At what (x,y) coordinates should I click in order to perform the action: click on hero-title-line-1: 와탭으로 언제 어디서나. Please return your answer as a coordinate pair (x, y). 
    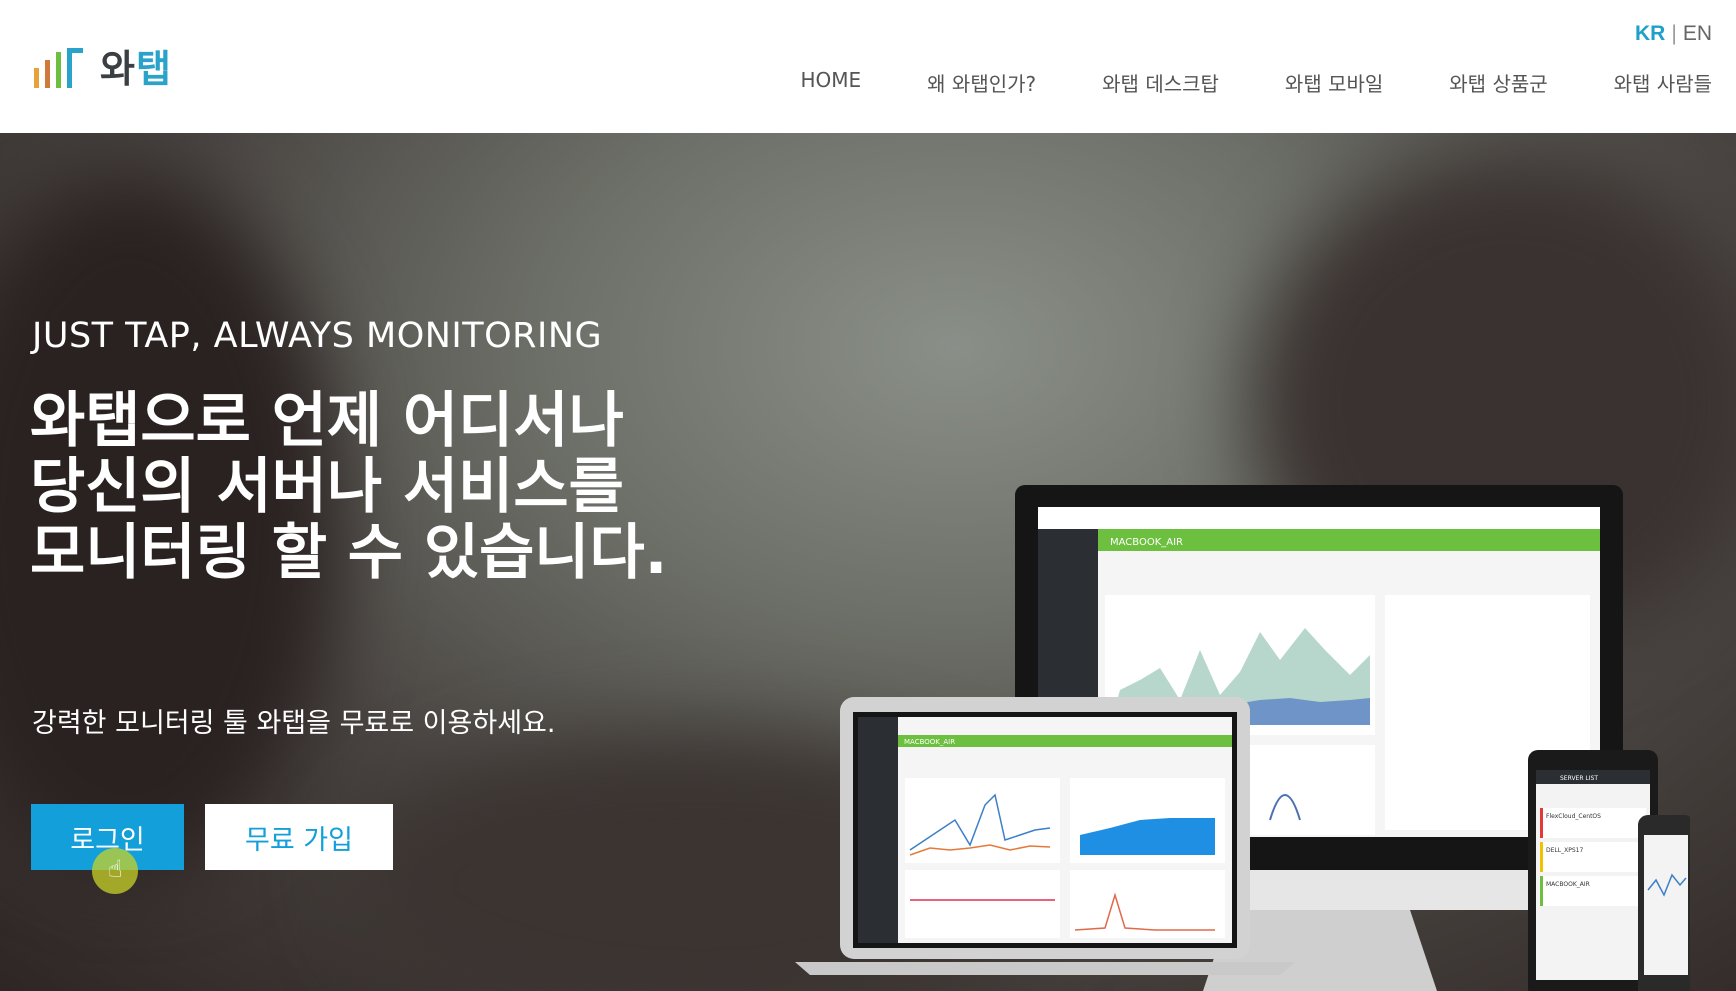
    Looking at the image, I should click on (327, 421).